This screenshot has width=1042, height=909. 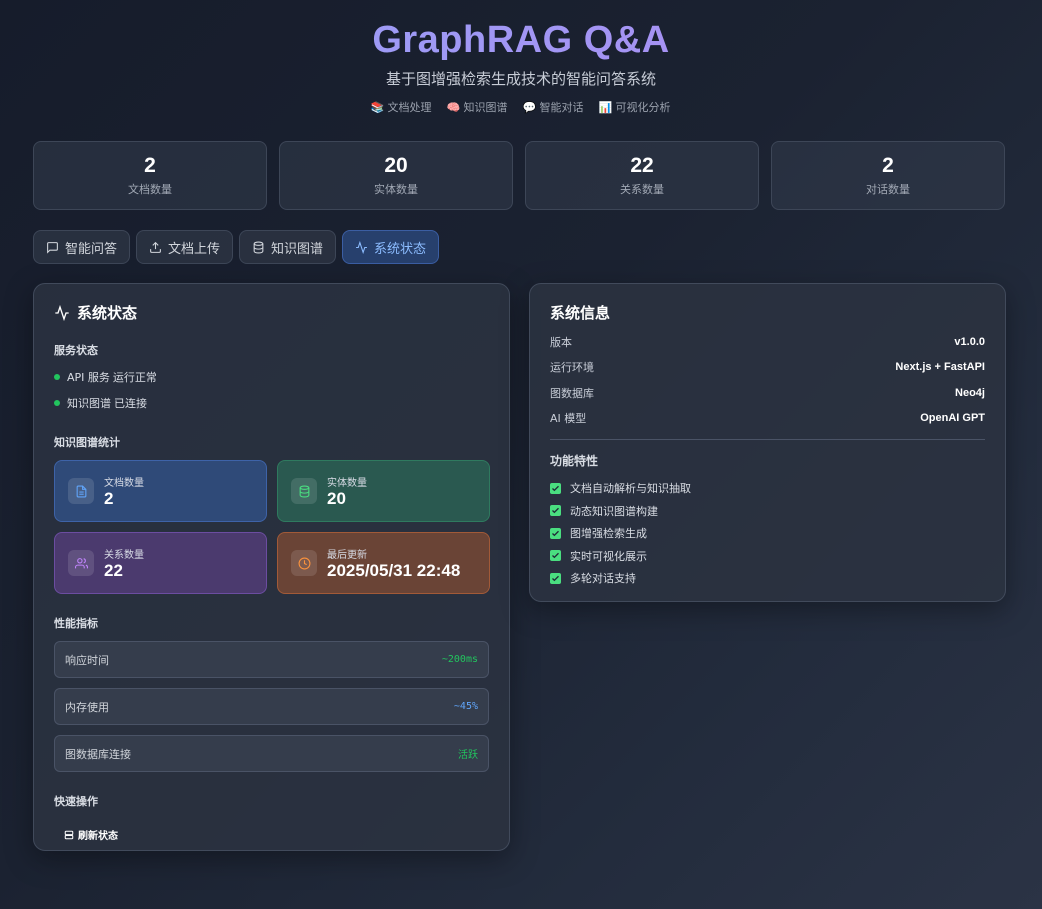 What do you see at coordinates (767, 342) in the screenshot?
I see `info-row-version: 版本 v1.0.0` at bounding box center [767, 342].